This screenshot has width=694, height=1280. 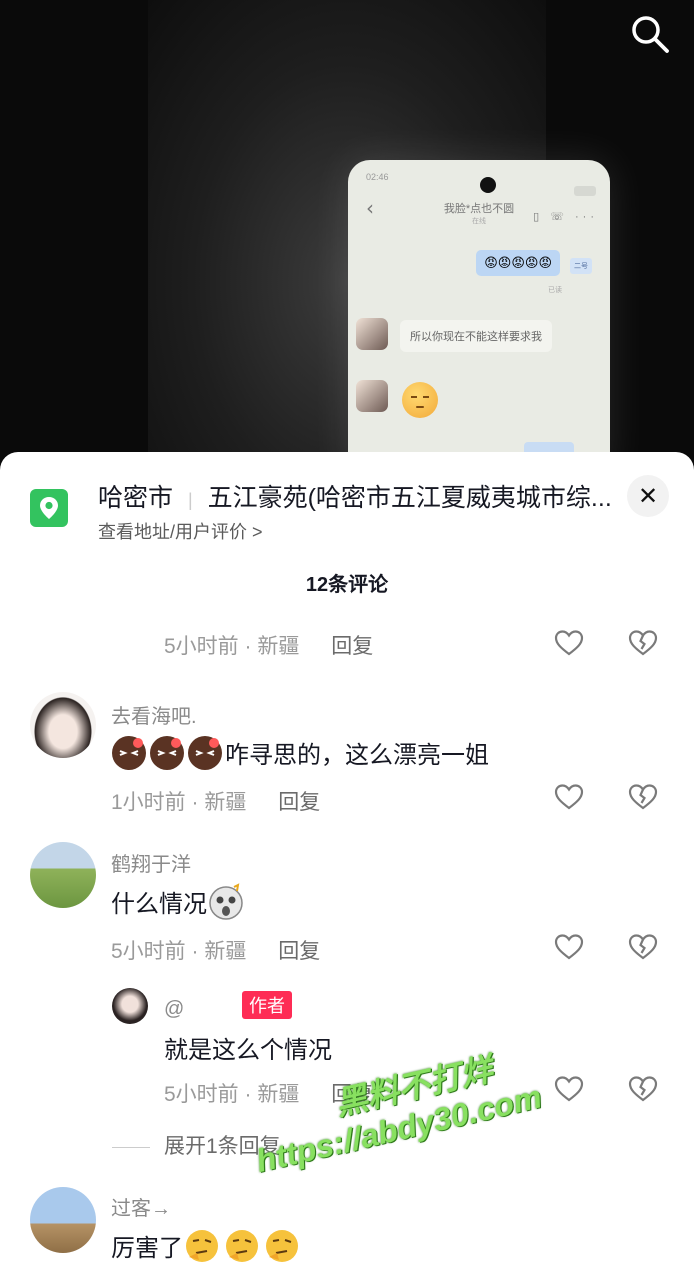 What do you see at coordinates (476, 336) in the screenshot?
I see `received-message: 所以你现在不能这样要求我` at bounding box center [476, 336].